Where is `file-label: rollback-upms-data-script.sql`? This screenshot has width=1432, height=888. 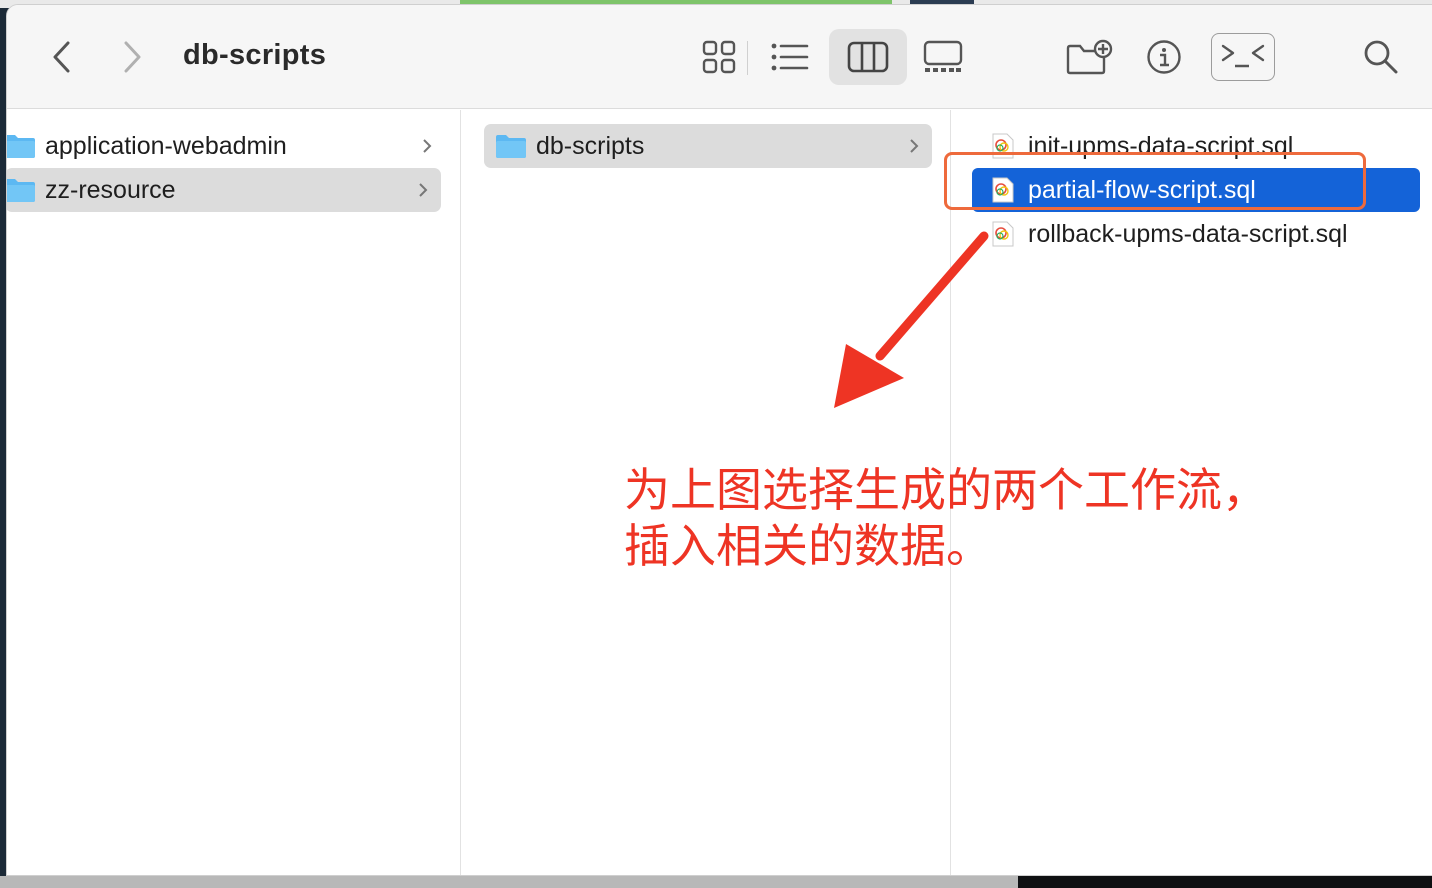
file-label: rollback-upms-data-script.sql is located at coordinates (1188, 233).